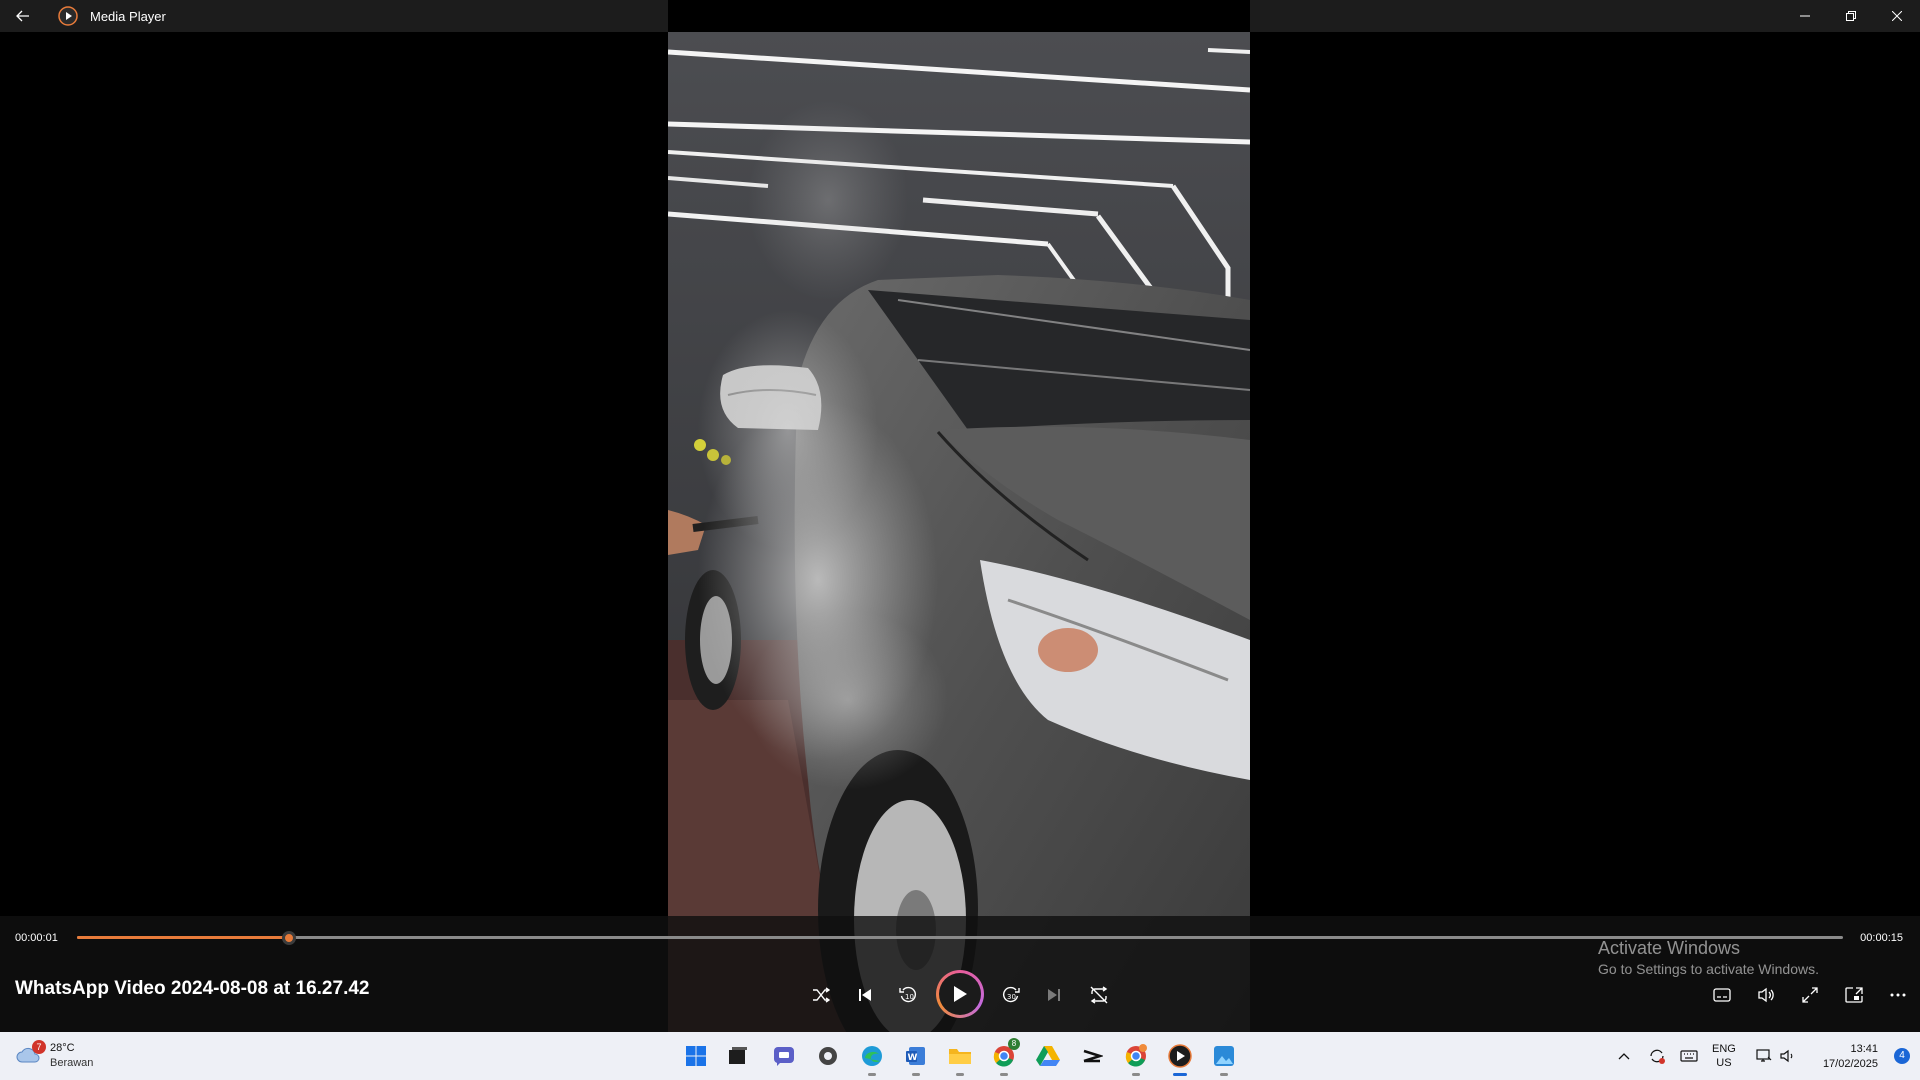 The height and width of the screenshot is (1080, 1920). I want to click on forward-30-button: 30, so click(1011, 995).